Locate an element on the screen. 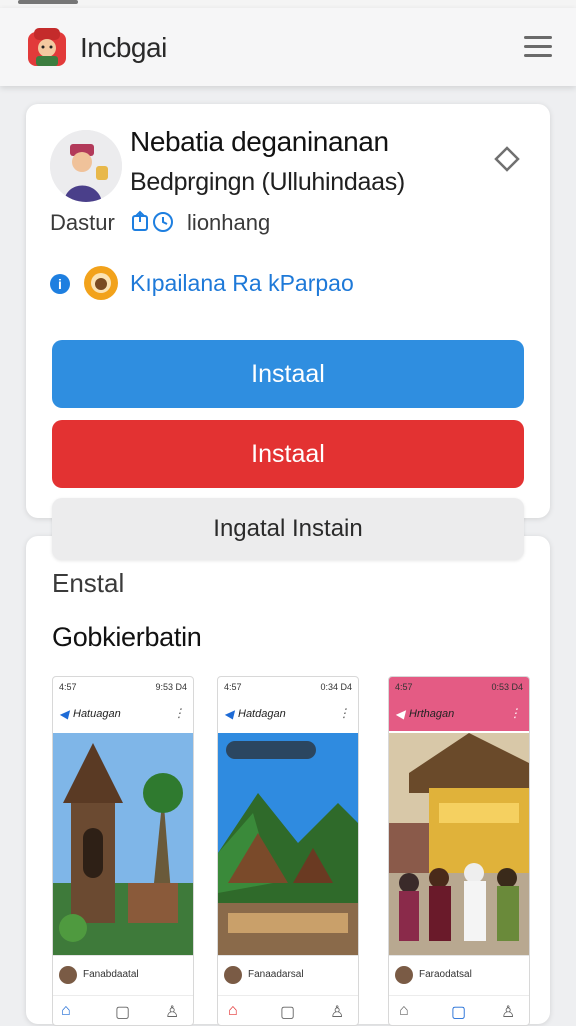 Image resolution: width=576 pixels, height=1026 pixels. app-bar: Incbgai is located at coordinates (288, 47).